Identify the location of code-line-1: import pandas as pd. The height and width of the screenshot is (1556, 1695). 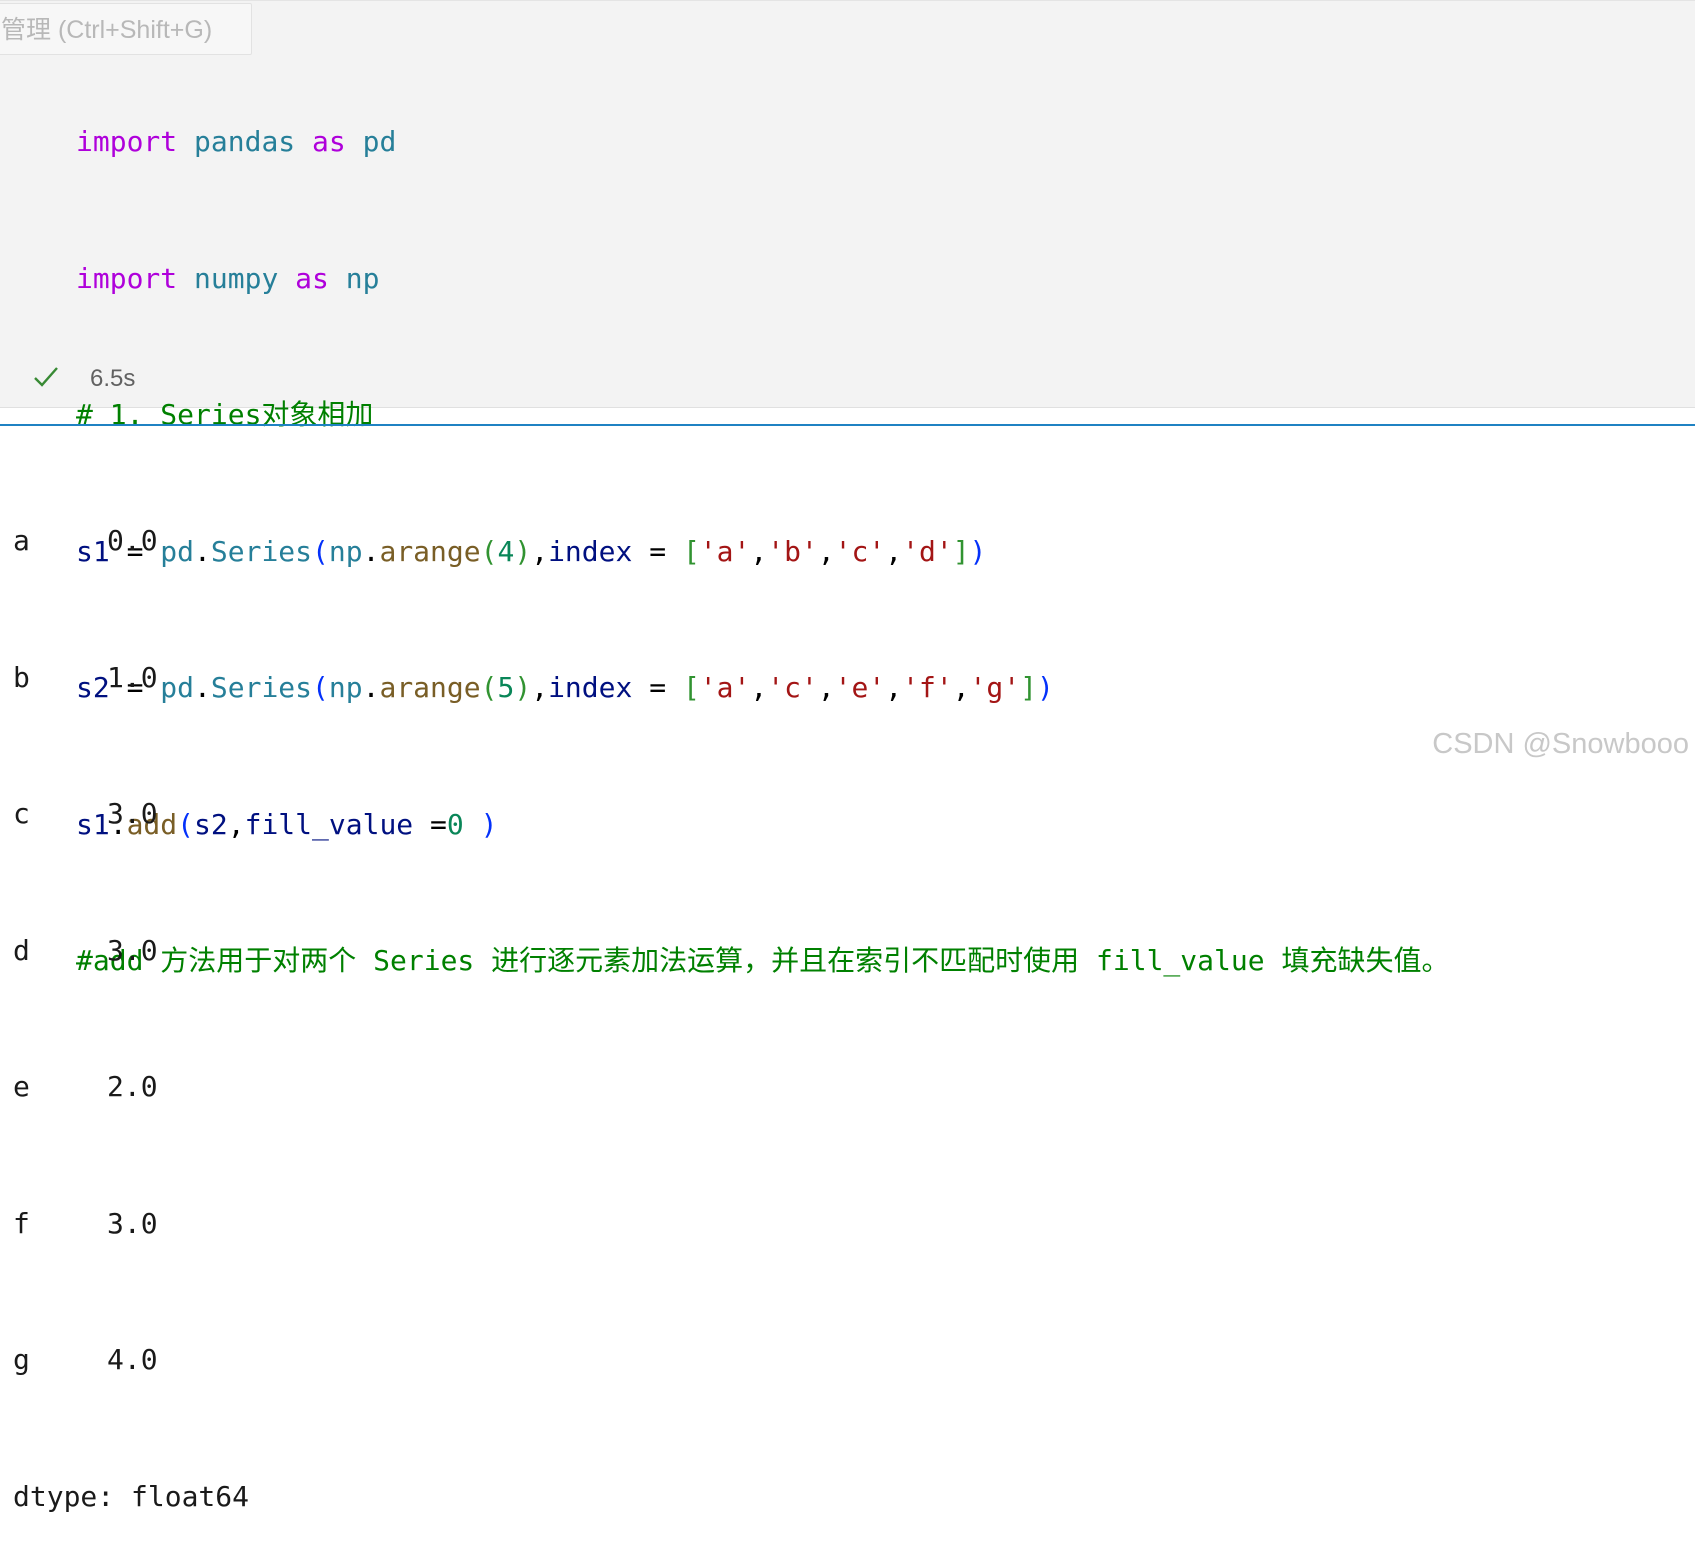
(885, 142).